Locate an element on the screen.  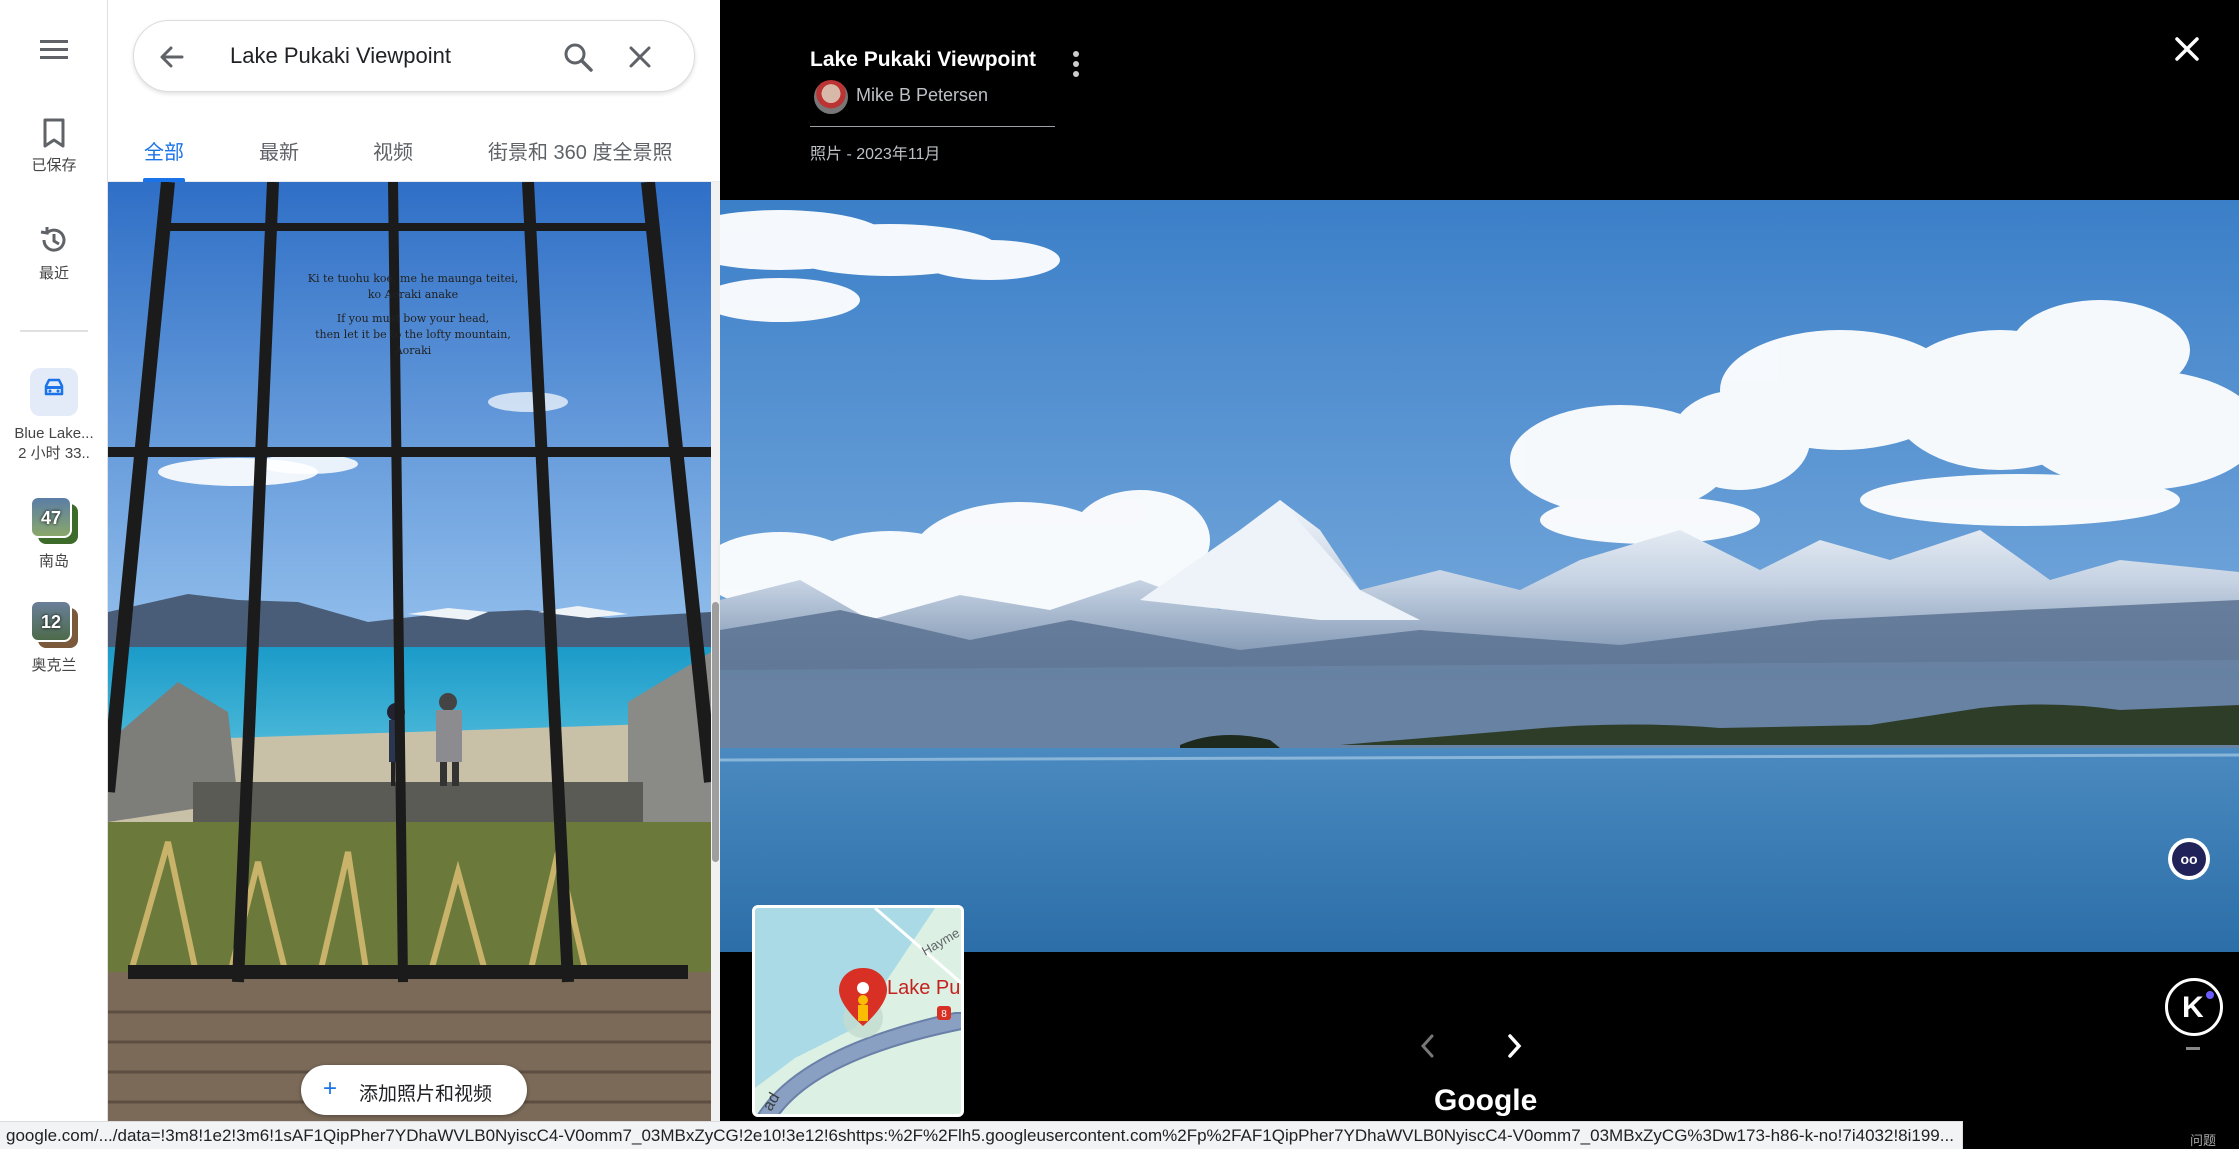
inscription-line: If you must bow your head, is located at coordinates (413, 318).